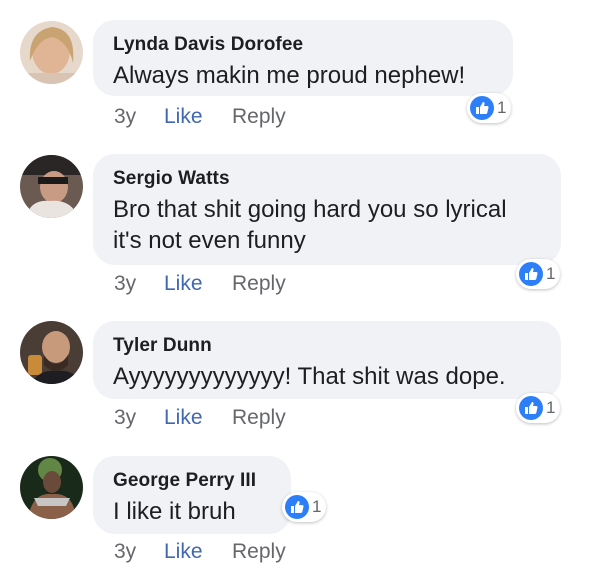 The image size is (600, 577). I want to click on comment-author: Sergio Watts, so click(327, 179).